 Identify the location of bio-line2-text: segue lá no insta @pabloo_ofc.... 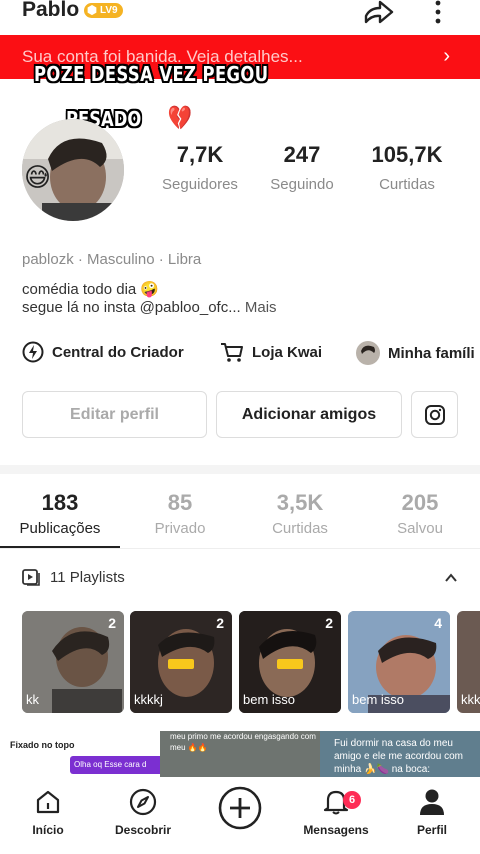
(131, 307).